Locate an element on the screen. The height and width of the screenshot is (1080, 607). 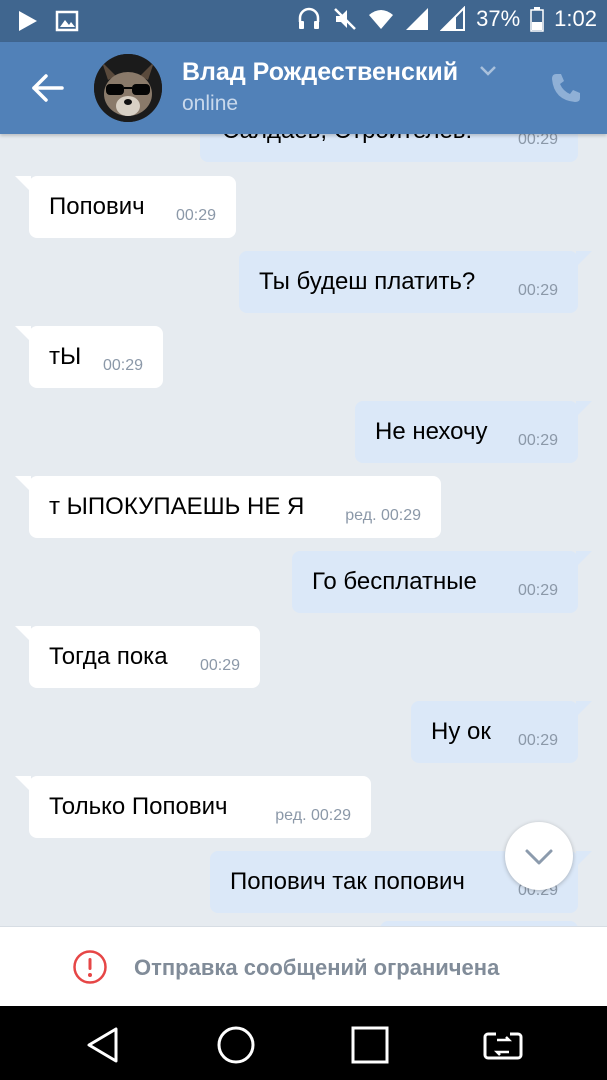
nav-back-icon is located at coordinates (103, 1045).